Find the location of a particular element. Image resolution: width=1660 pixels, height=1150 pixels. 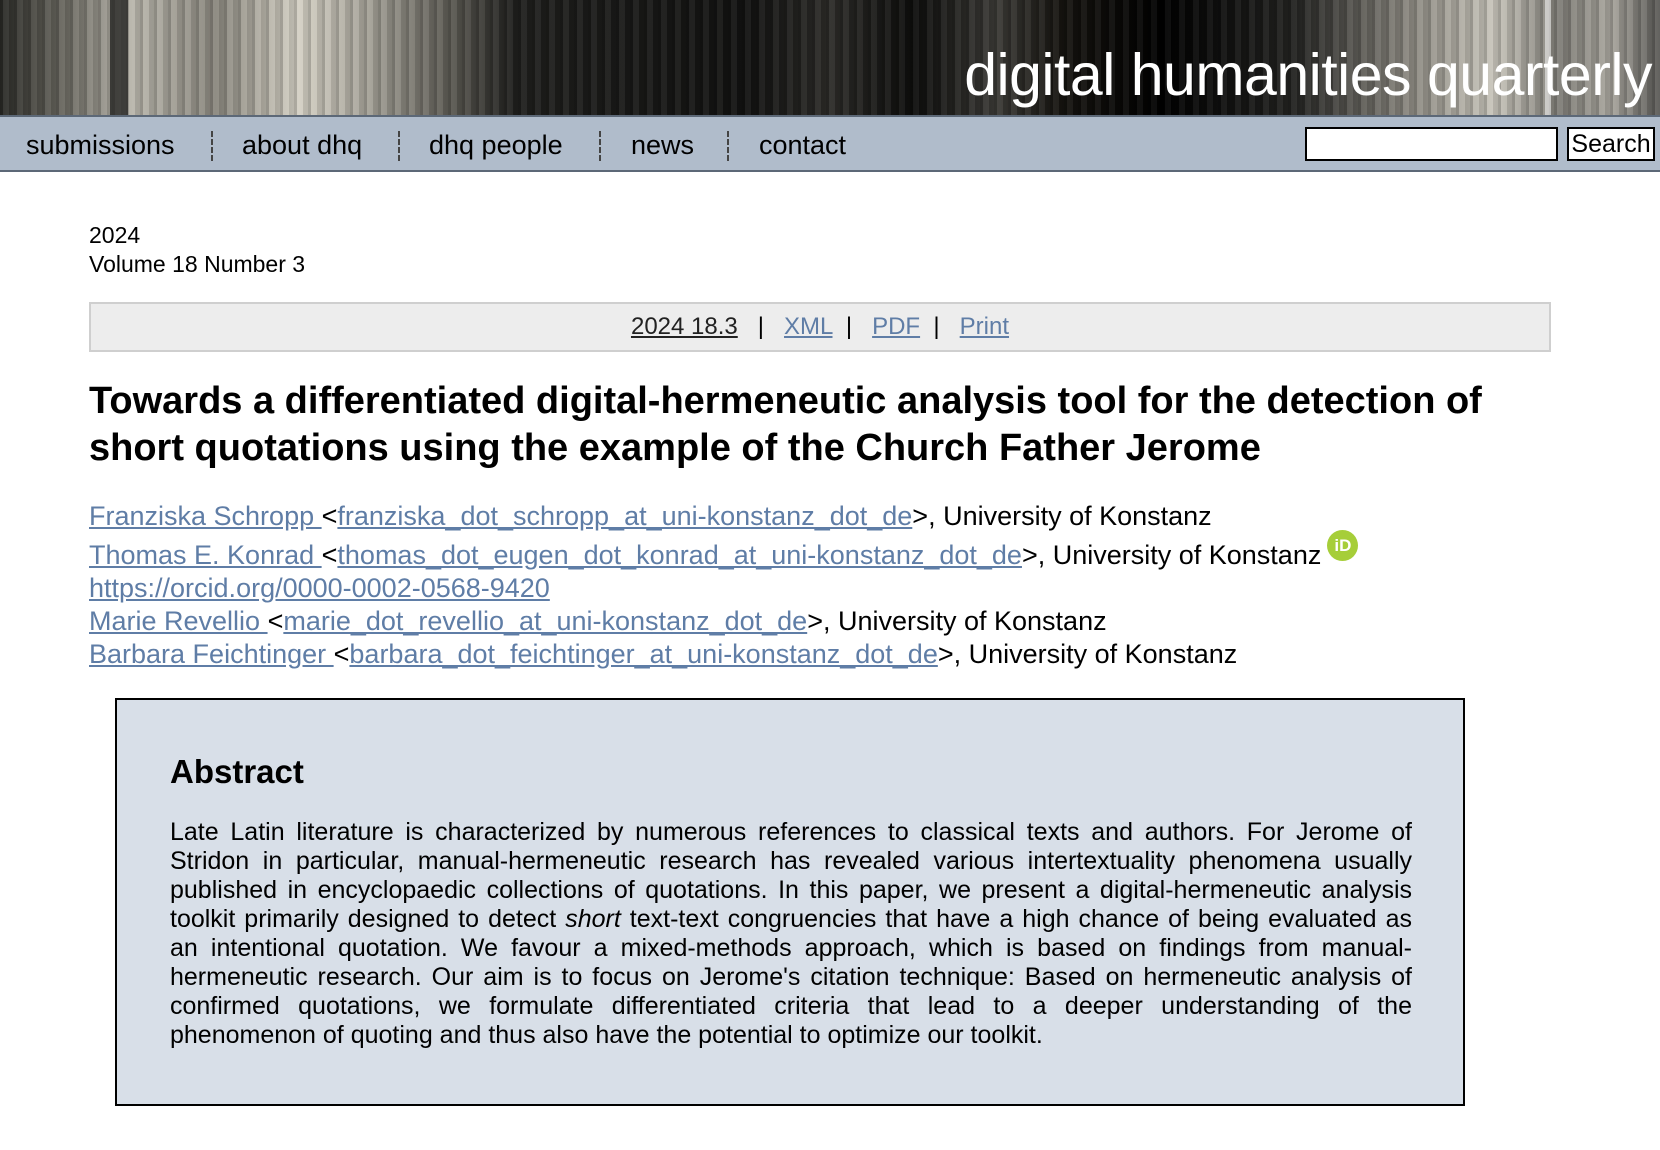

search-input is located at coordinates (1431, 144).